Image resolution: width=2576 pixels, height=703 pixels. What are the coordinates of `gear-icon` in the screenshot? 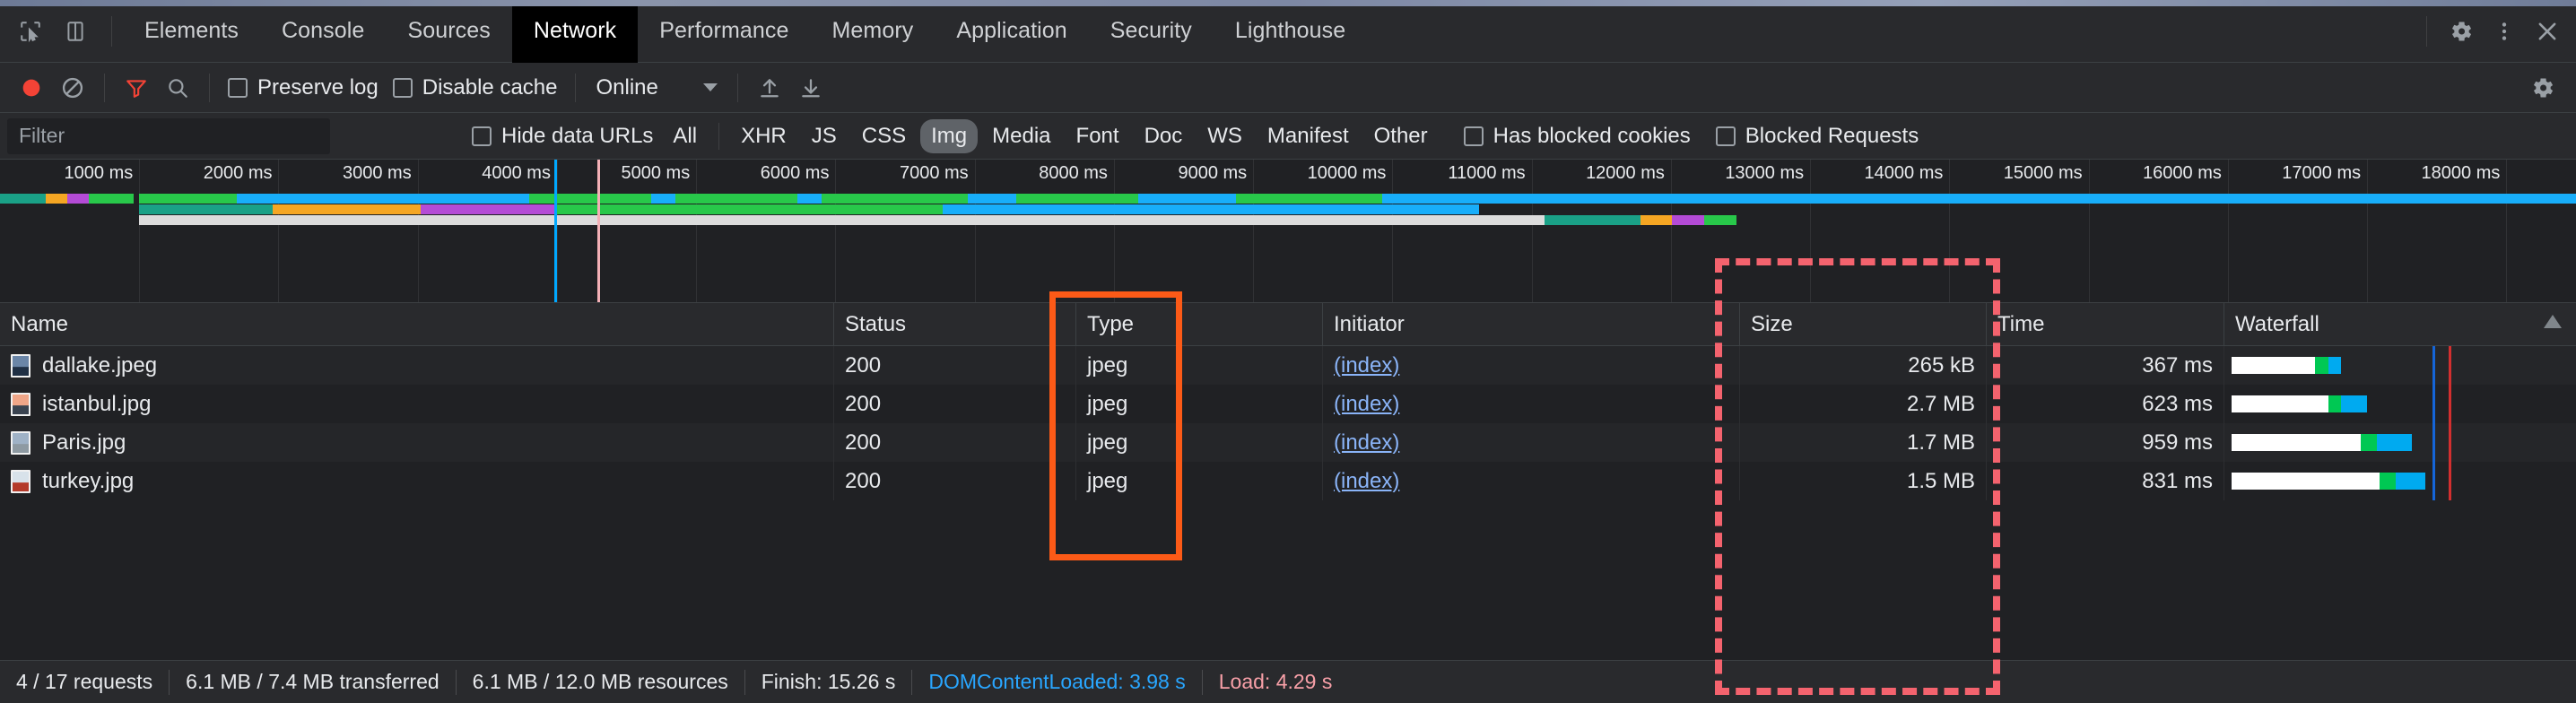 It's located at (2461, 31).